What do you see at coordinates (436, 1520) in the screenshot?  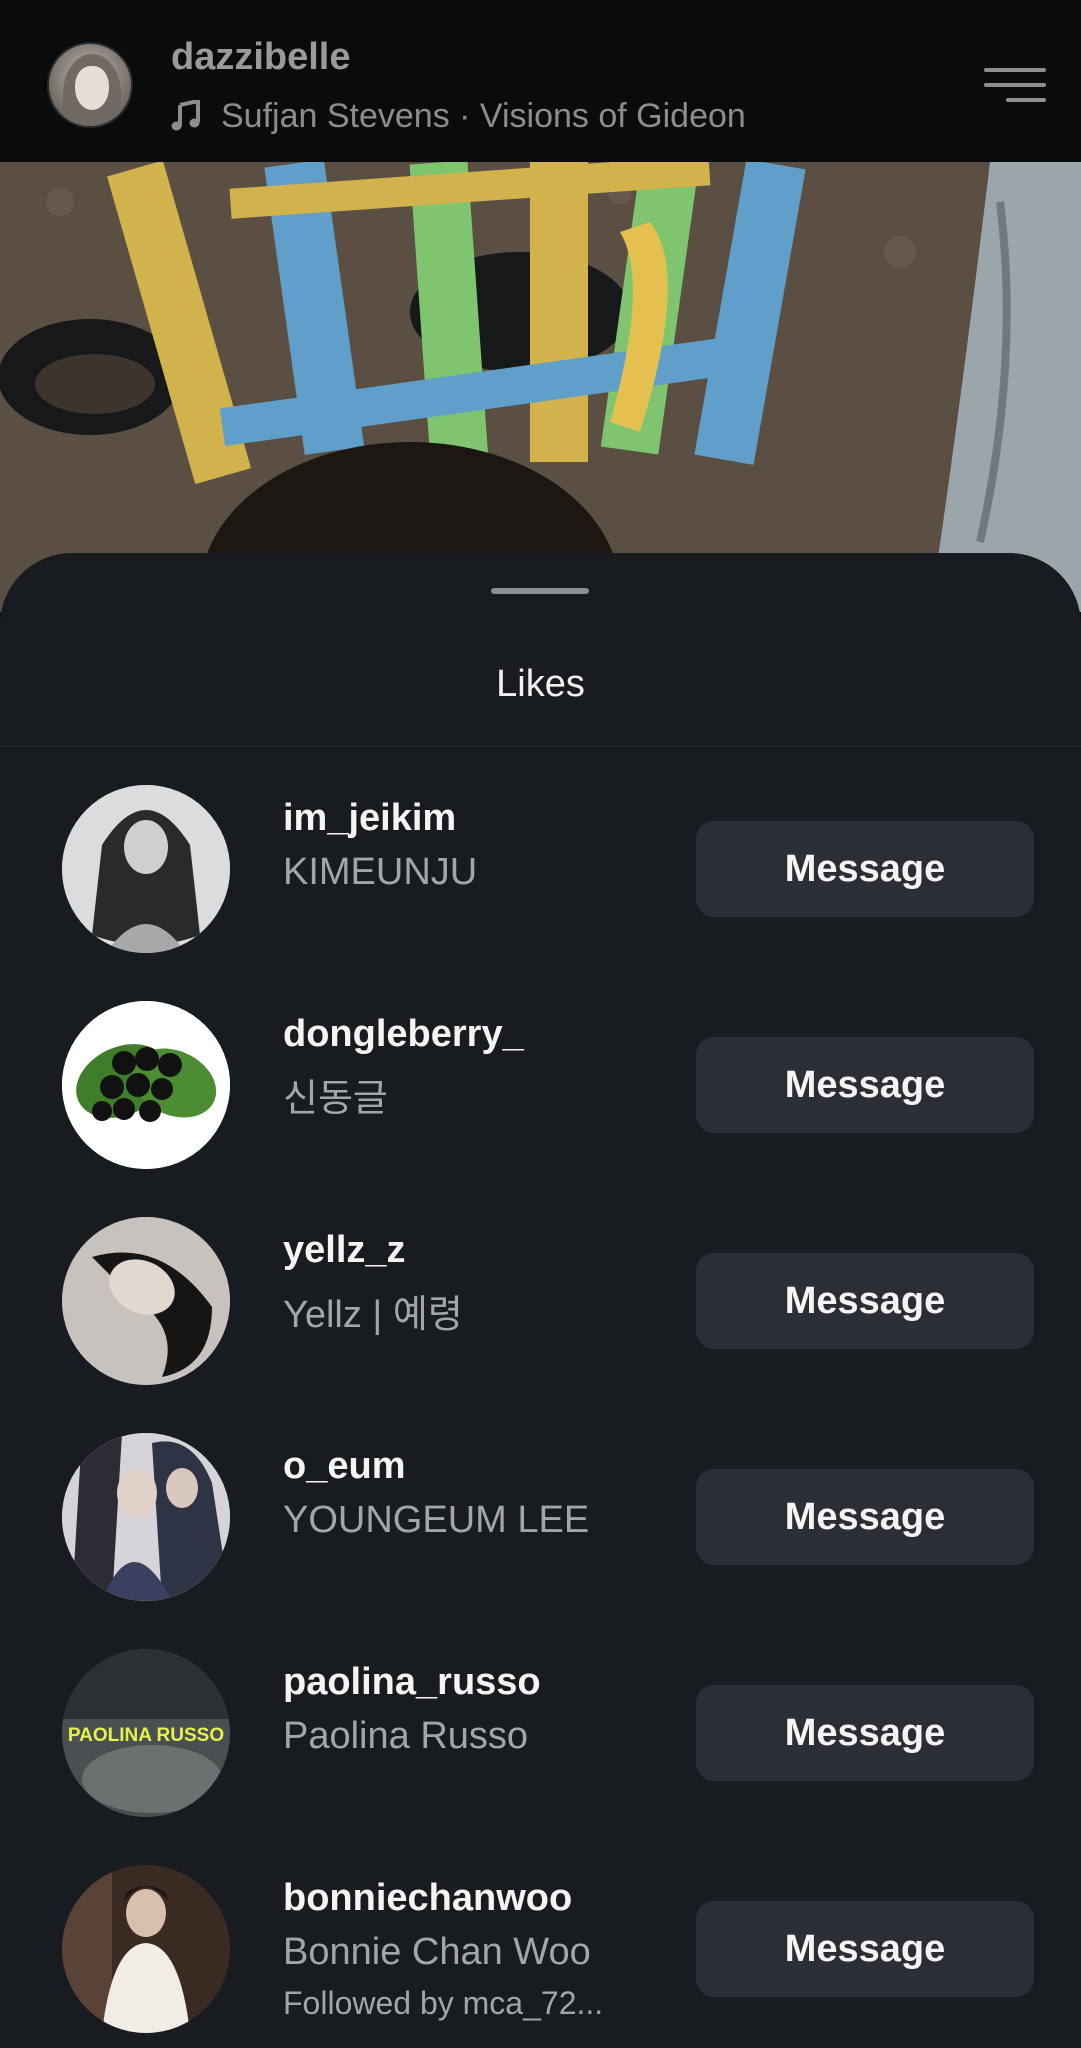 I see `like-full-name: YOUNGEUM LEE` at bounding box center [436, 1520].